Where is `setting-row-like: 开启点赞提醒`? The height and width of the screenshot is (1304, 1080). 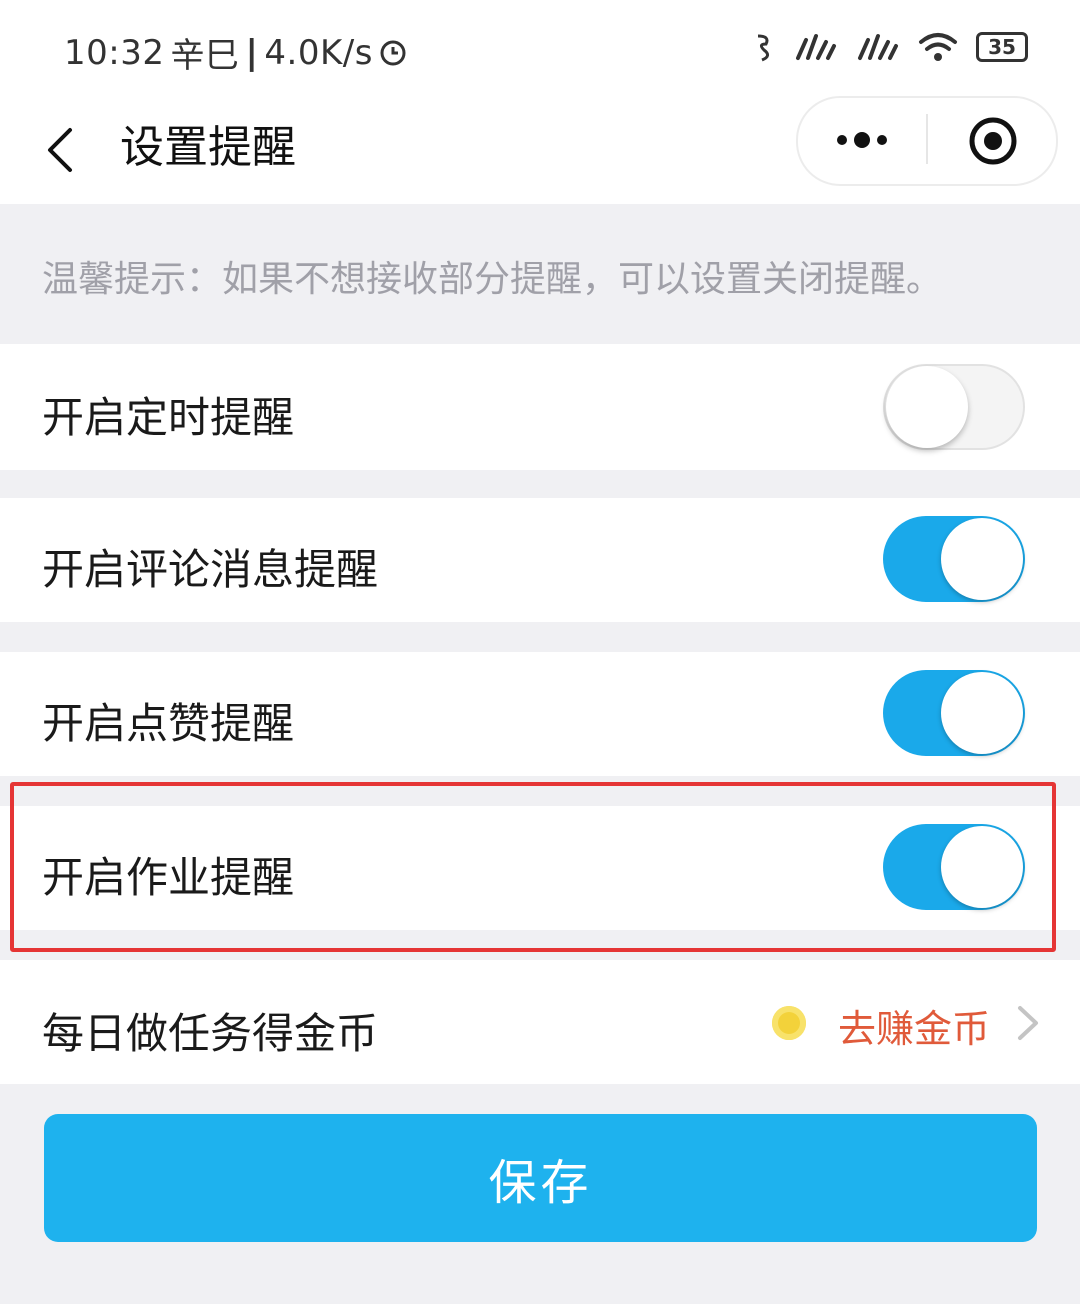 setting-row-like: 开启点赞提醒 is located at coordinates (540, 714).